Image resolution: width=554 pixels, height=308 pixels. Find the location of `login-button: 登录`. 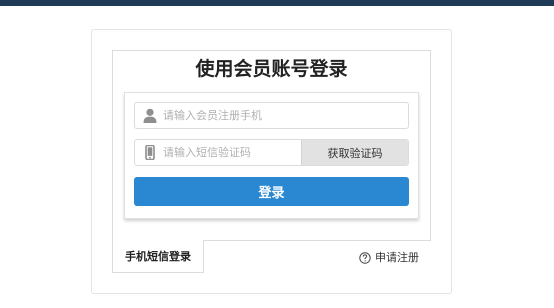

login-button: 登录 is located at coordinates (271, 191).